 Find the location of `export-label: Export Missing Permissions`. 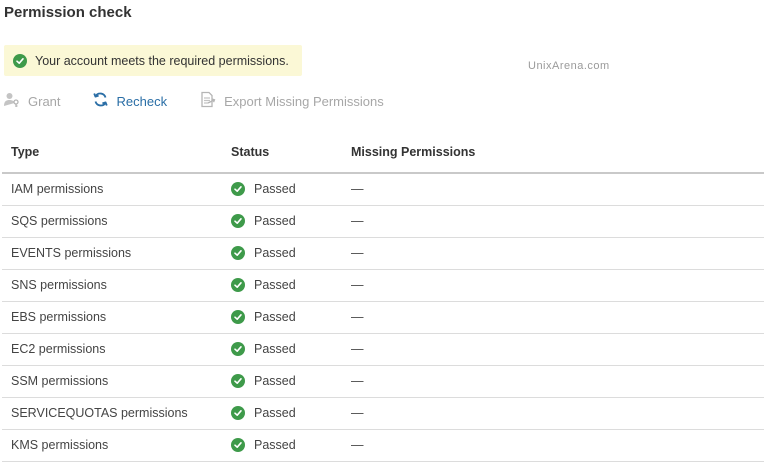

export-label: Export Missing Permissions is located at coordinates (304, 101).